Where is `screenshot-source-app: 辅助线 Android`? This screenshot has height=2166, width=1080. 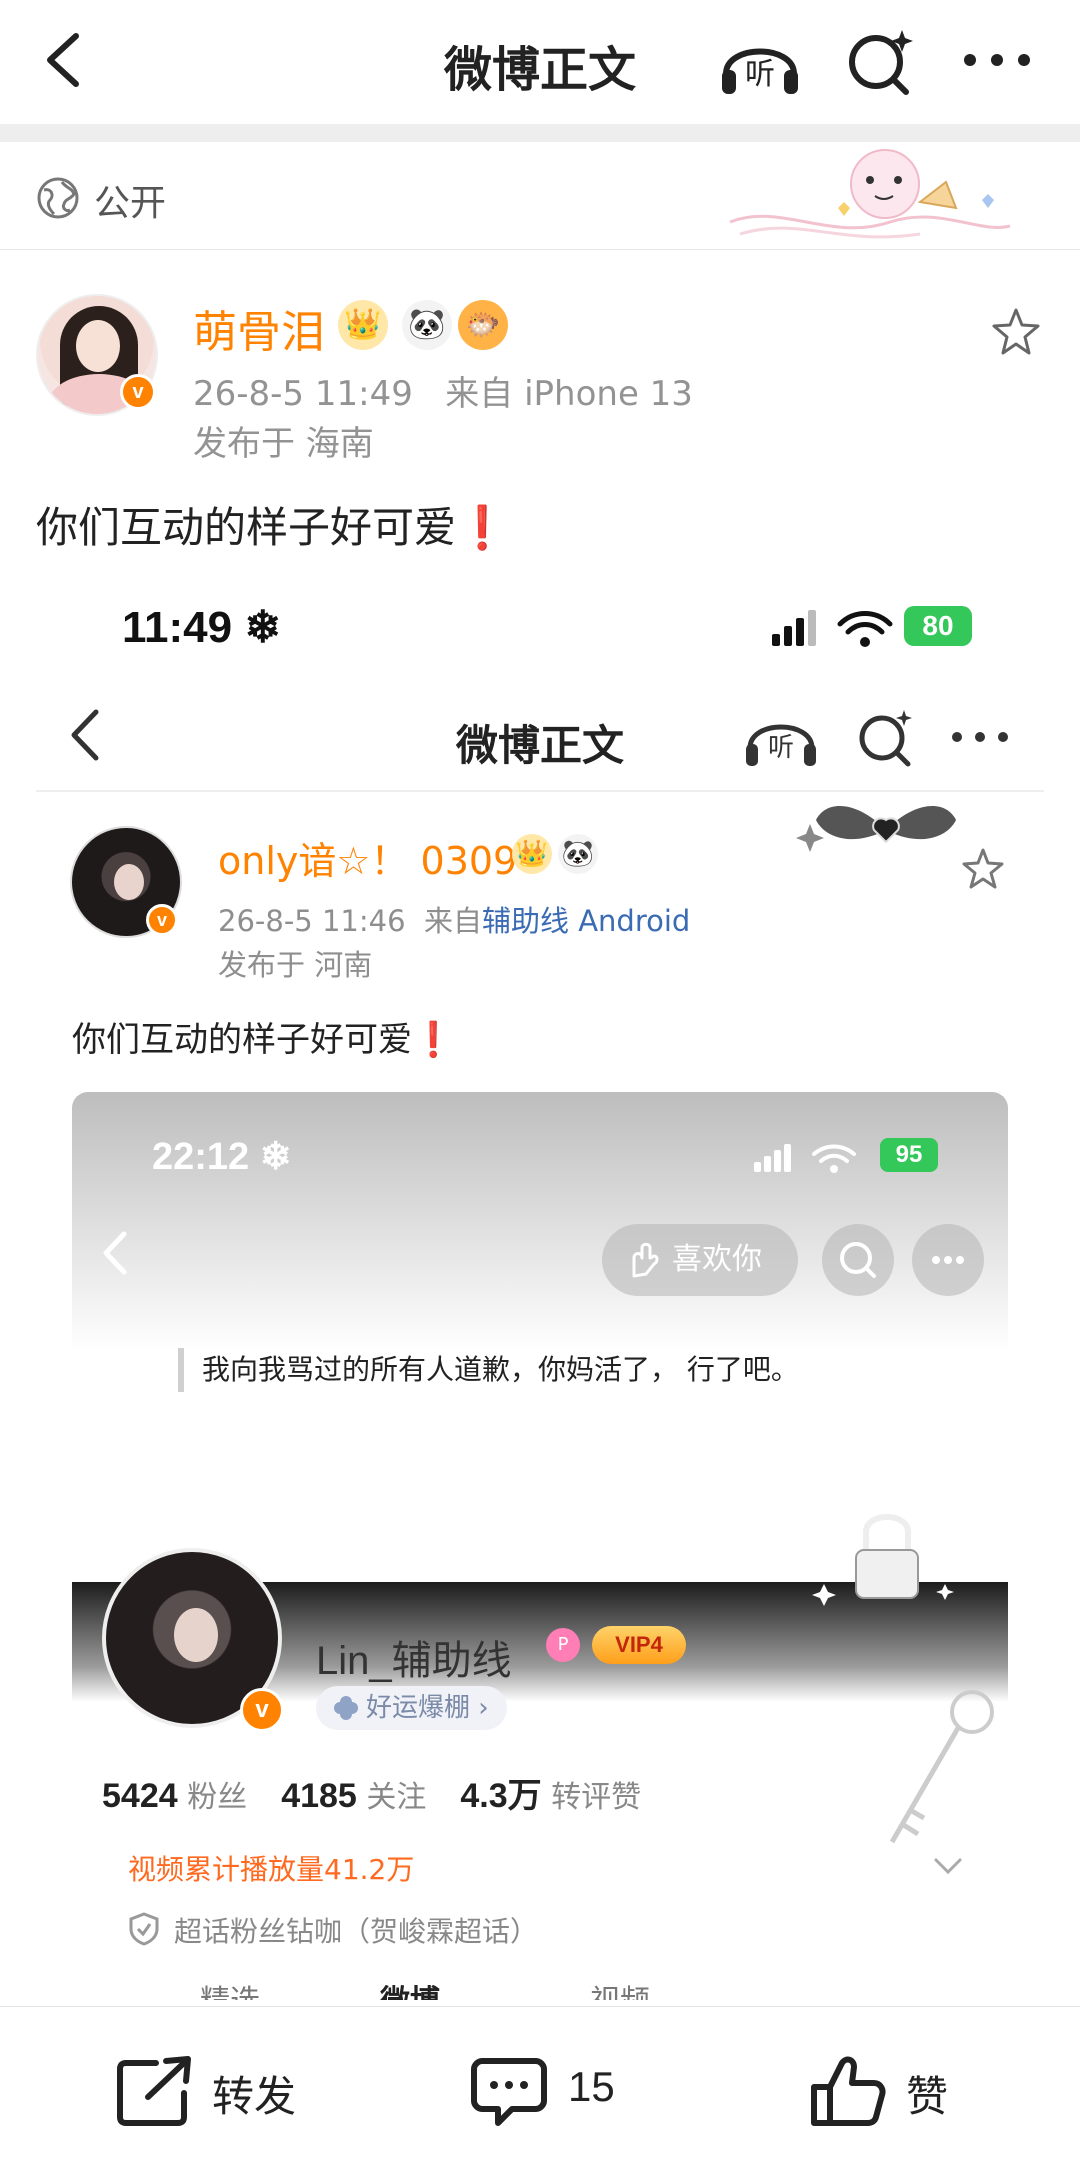
screenshot-source-app: 辅助线 Android is located at coordinates (586, 921).